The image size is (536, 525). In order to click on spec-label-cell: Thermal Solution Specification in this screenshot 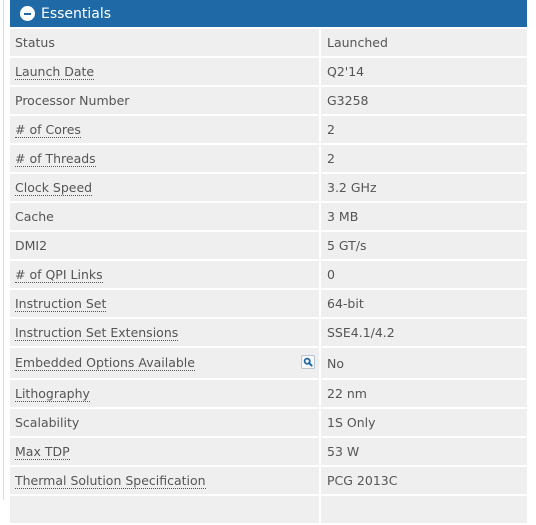, I will do `click(164, 480)`.